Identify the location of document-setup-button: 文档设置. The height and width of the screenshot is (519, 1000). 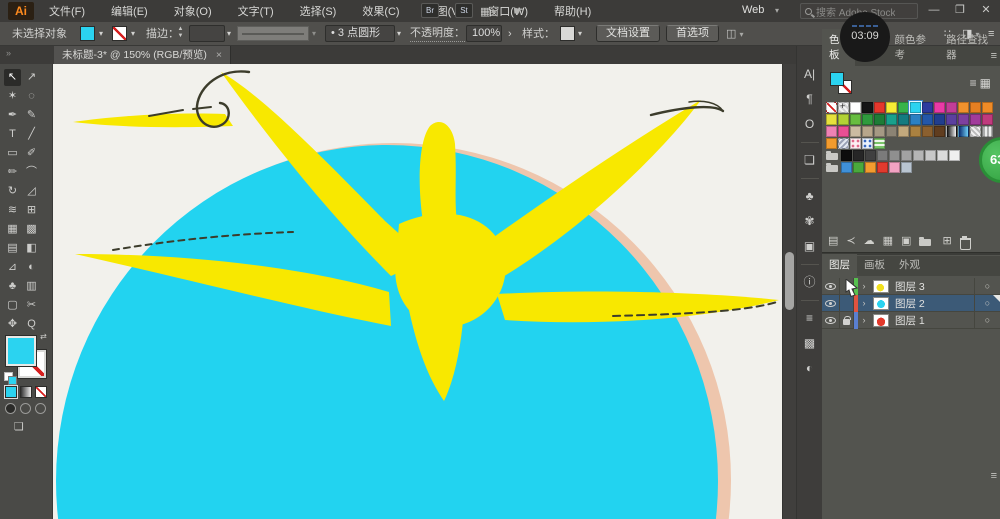
(628, 33).